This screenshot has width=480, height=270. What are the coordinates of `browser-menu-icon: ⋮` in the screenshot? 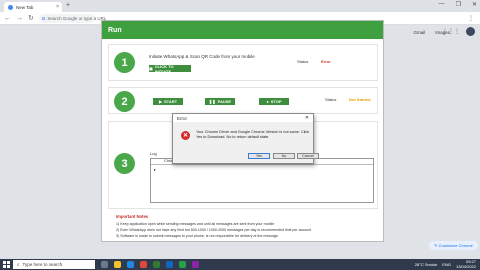 It's located at (474, 18).